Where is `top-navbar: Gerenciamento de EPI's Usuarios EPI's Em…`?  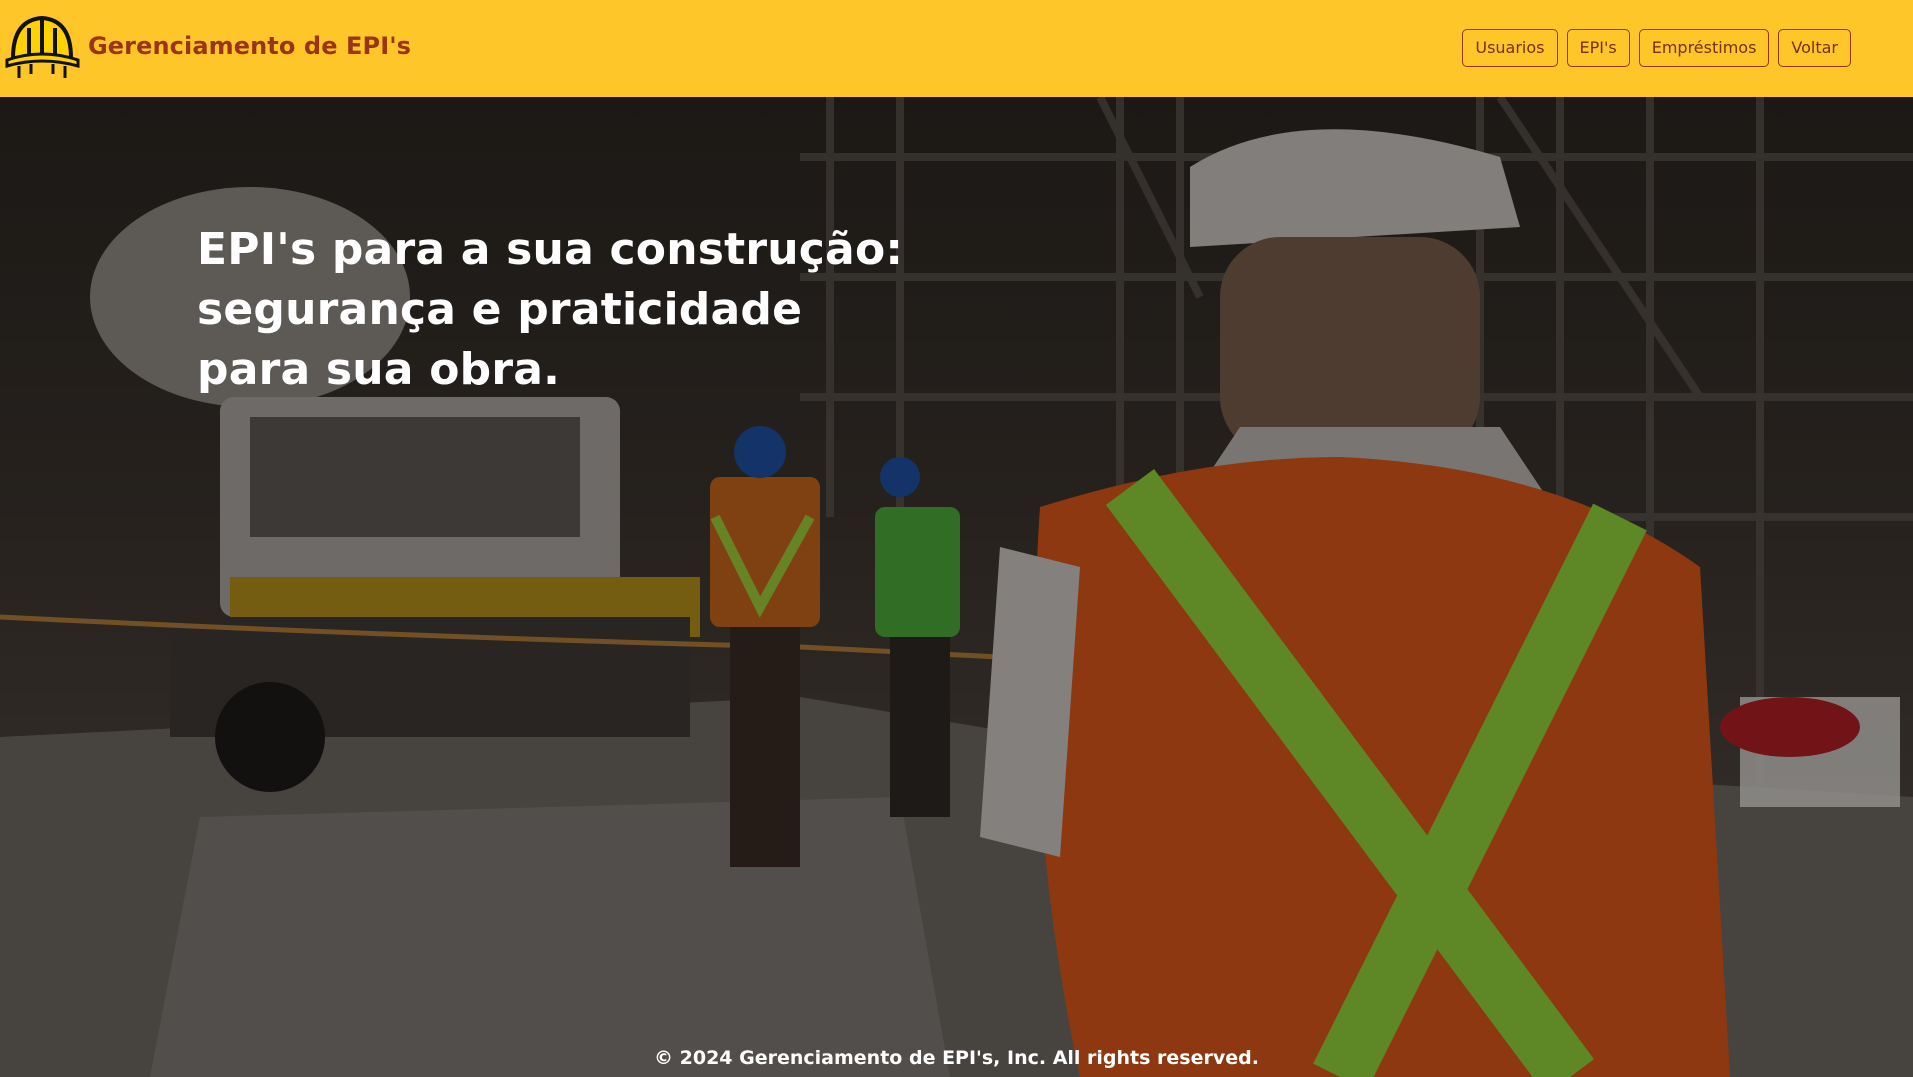 top-navbar: Gerenciamento de EPI's Usuarios EPI's Em… is located at coordinates (956, 48).